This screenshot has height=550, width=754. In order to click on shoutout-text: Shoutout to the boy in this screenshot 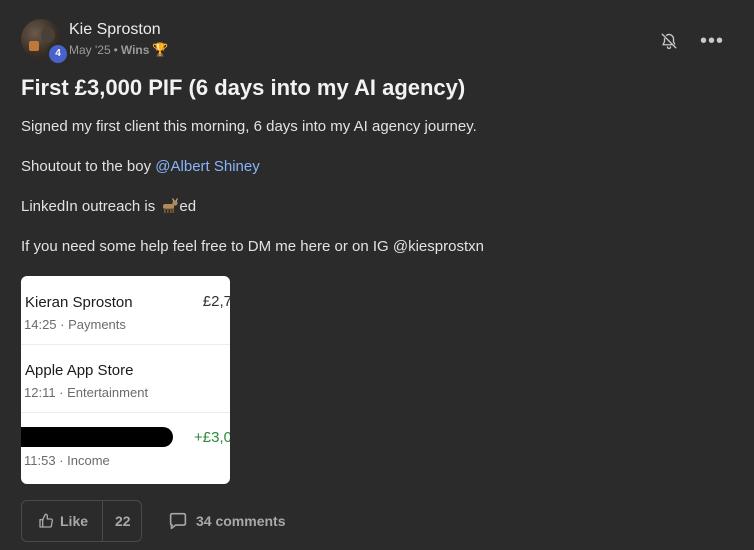, I will do `click(88, 166)`.